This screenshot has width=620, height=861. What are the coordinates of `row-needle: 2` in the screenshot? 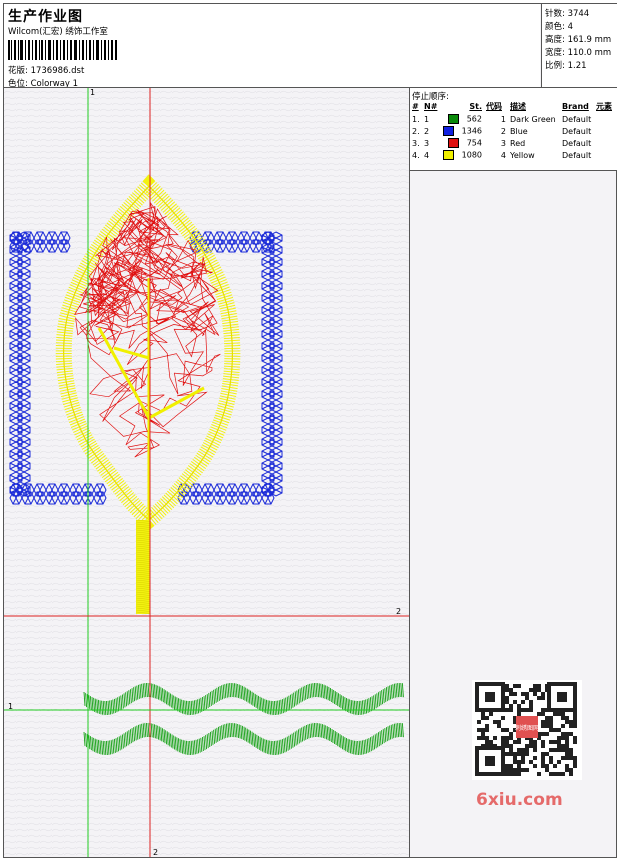 It's located at (427, 131).